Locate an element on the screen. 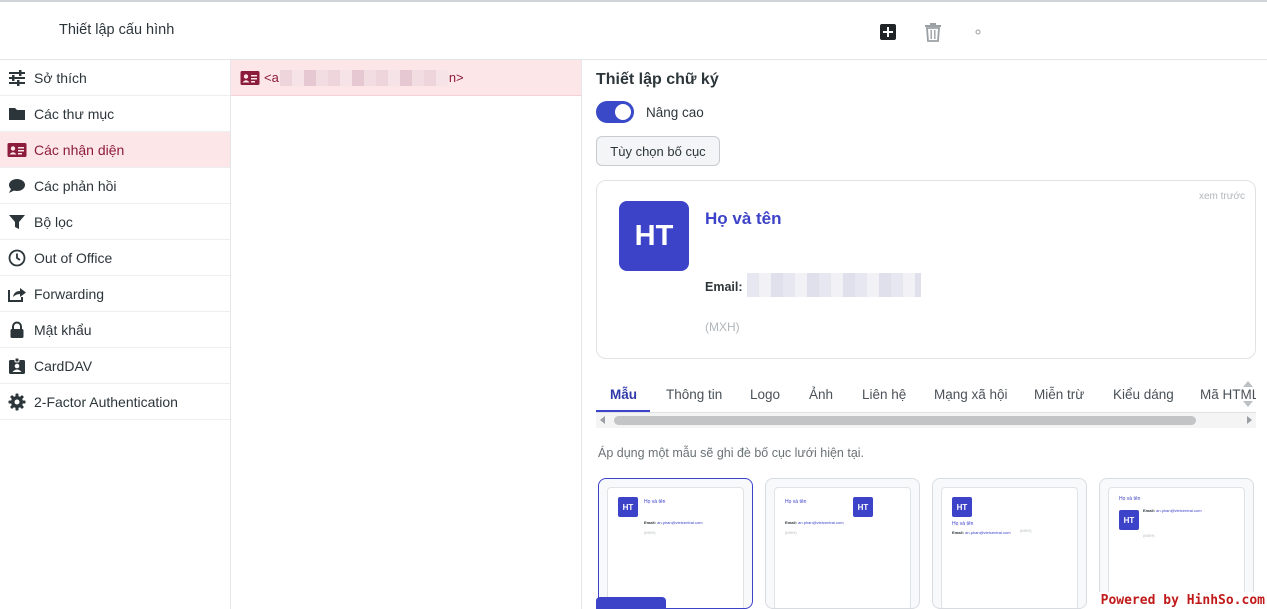  toggle-knob is located at coordinates (623, 112).